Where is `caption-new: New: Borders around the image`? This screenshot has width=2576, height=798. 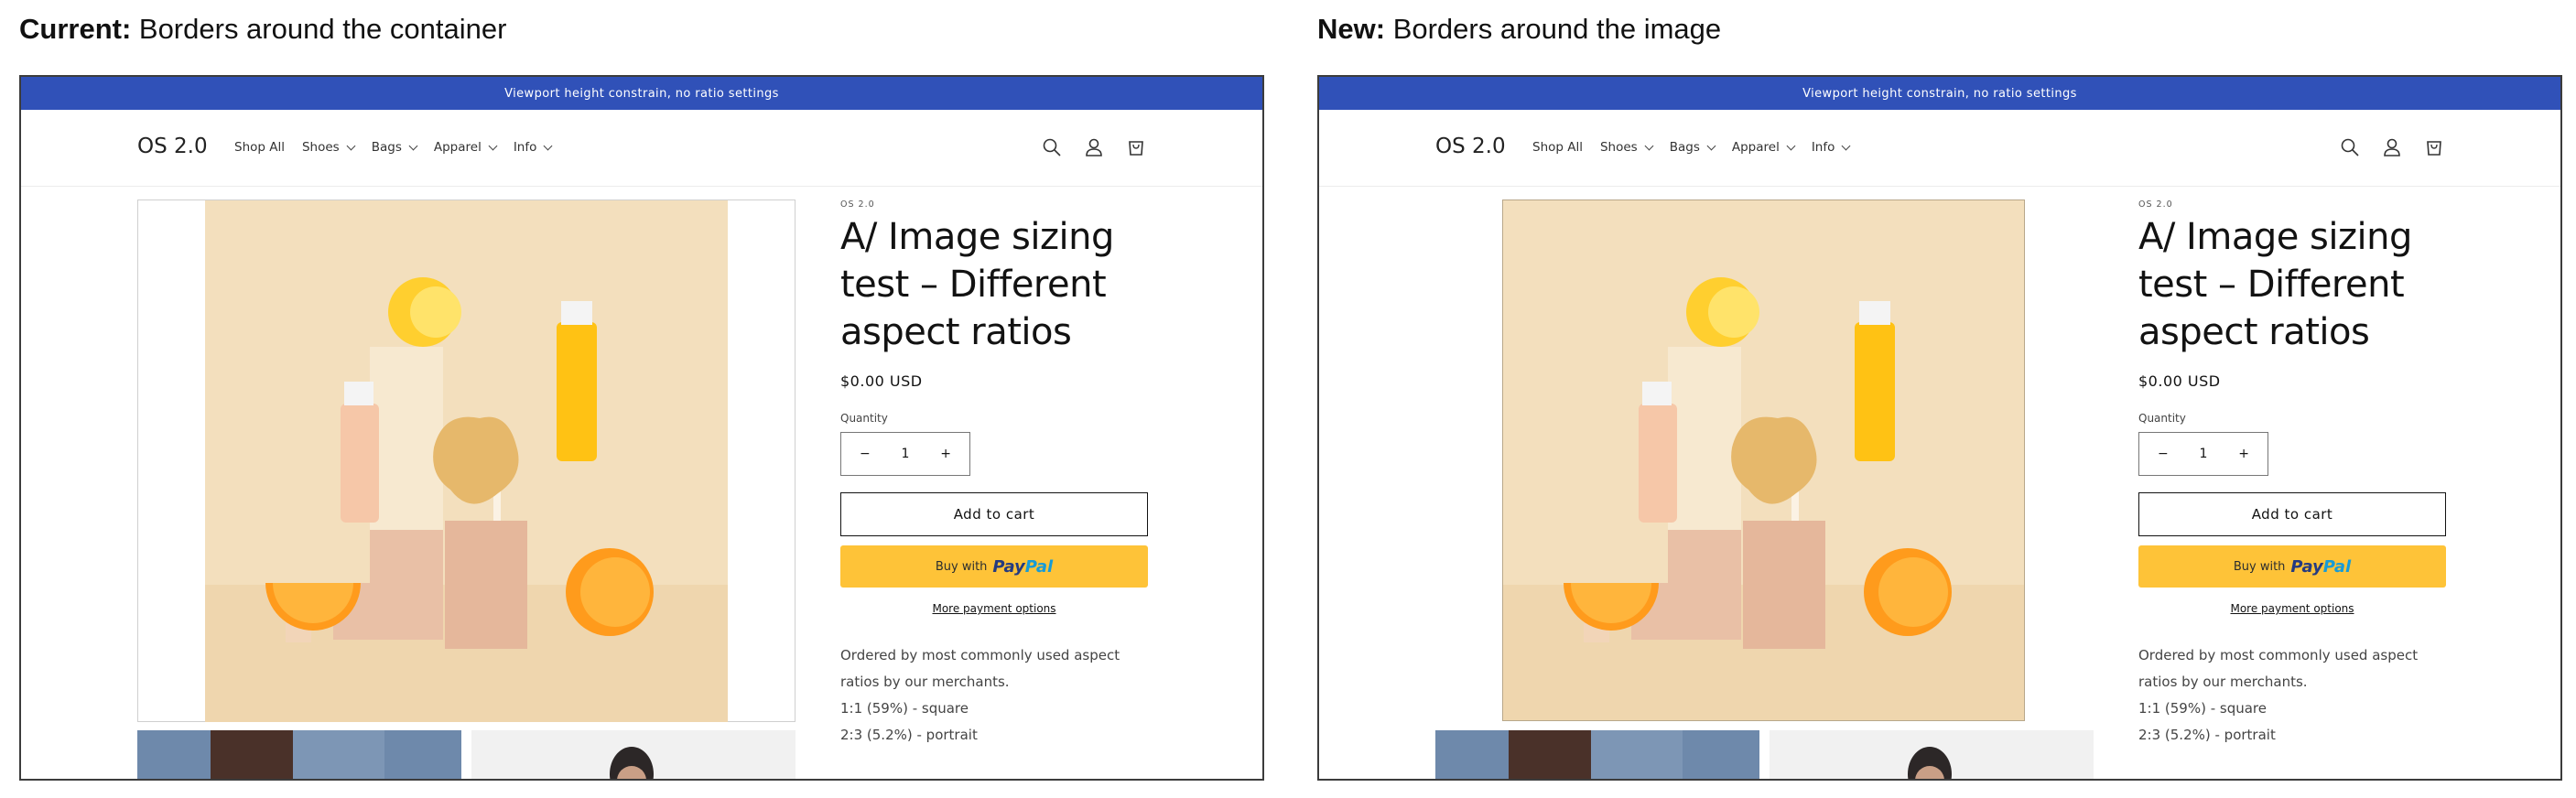 caption-new: New: Borders around the image is located at coordinates (1519, 29).